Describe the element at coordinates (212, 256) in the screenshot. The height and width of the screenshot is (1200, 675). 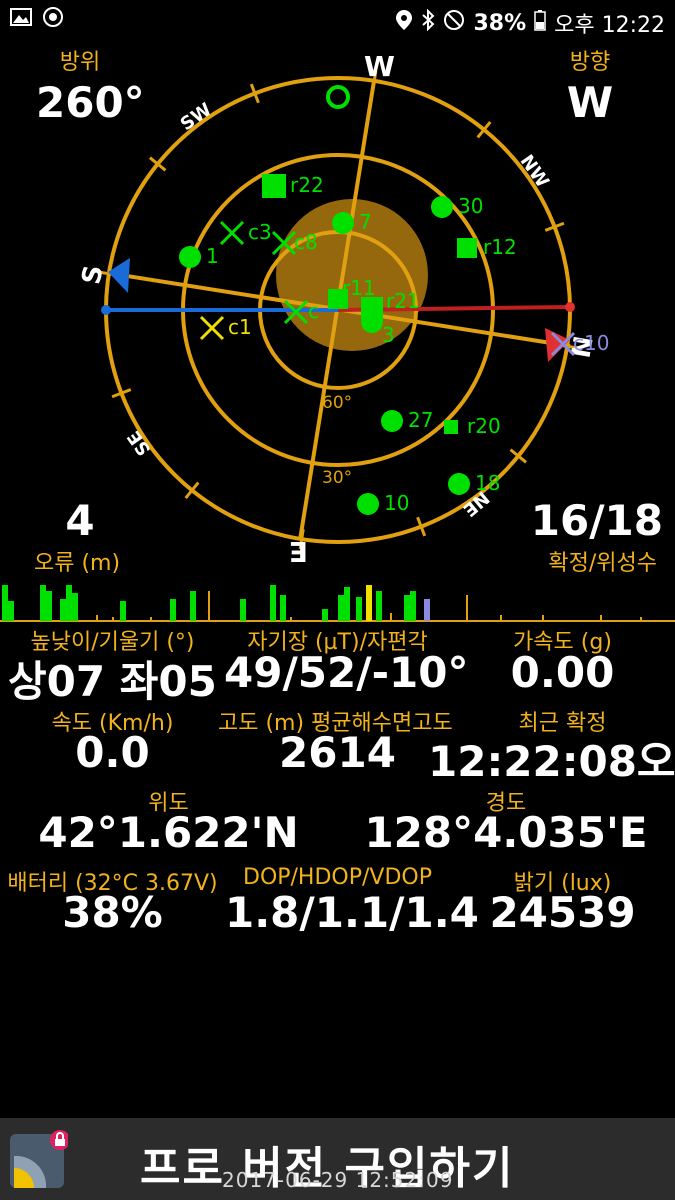
I see `satellite-label-1: 1` at that location.